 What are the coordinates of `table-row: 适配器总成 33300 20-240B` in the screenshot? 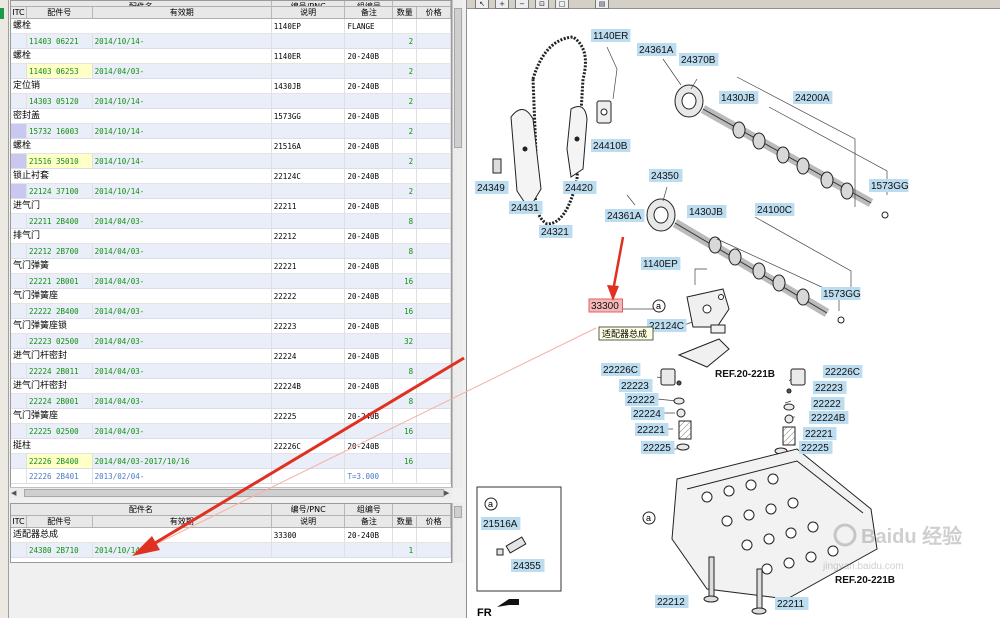 It's located at (231, 535).